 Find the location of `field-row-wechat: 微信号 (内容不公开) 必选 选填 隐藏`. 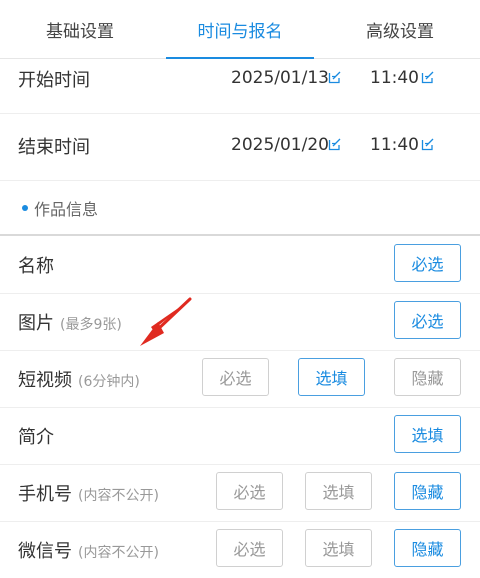

field-row-wechat: 微信号 (内容不公开) 必选 选填 隐藏 is located at coordinates (240, 549).